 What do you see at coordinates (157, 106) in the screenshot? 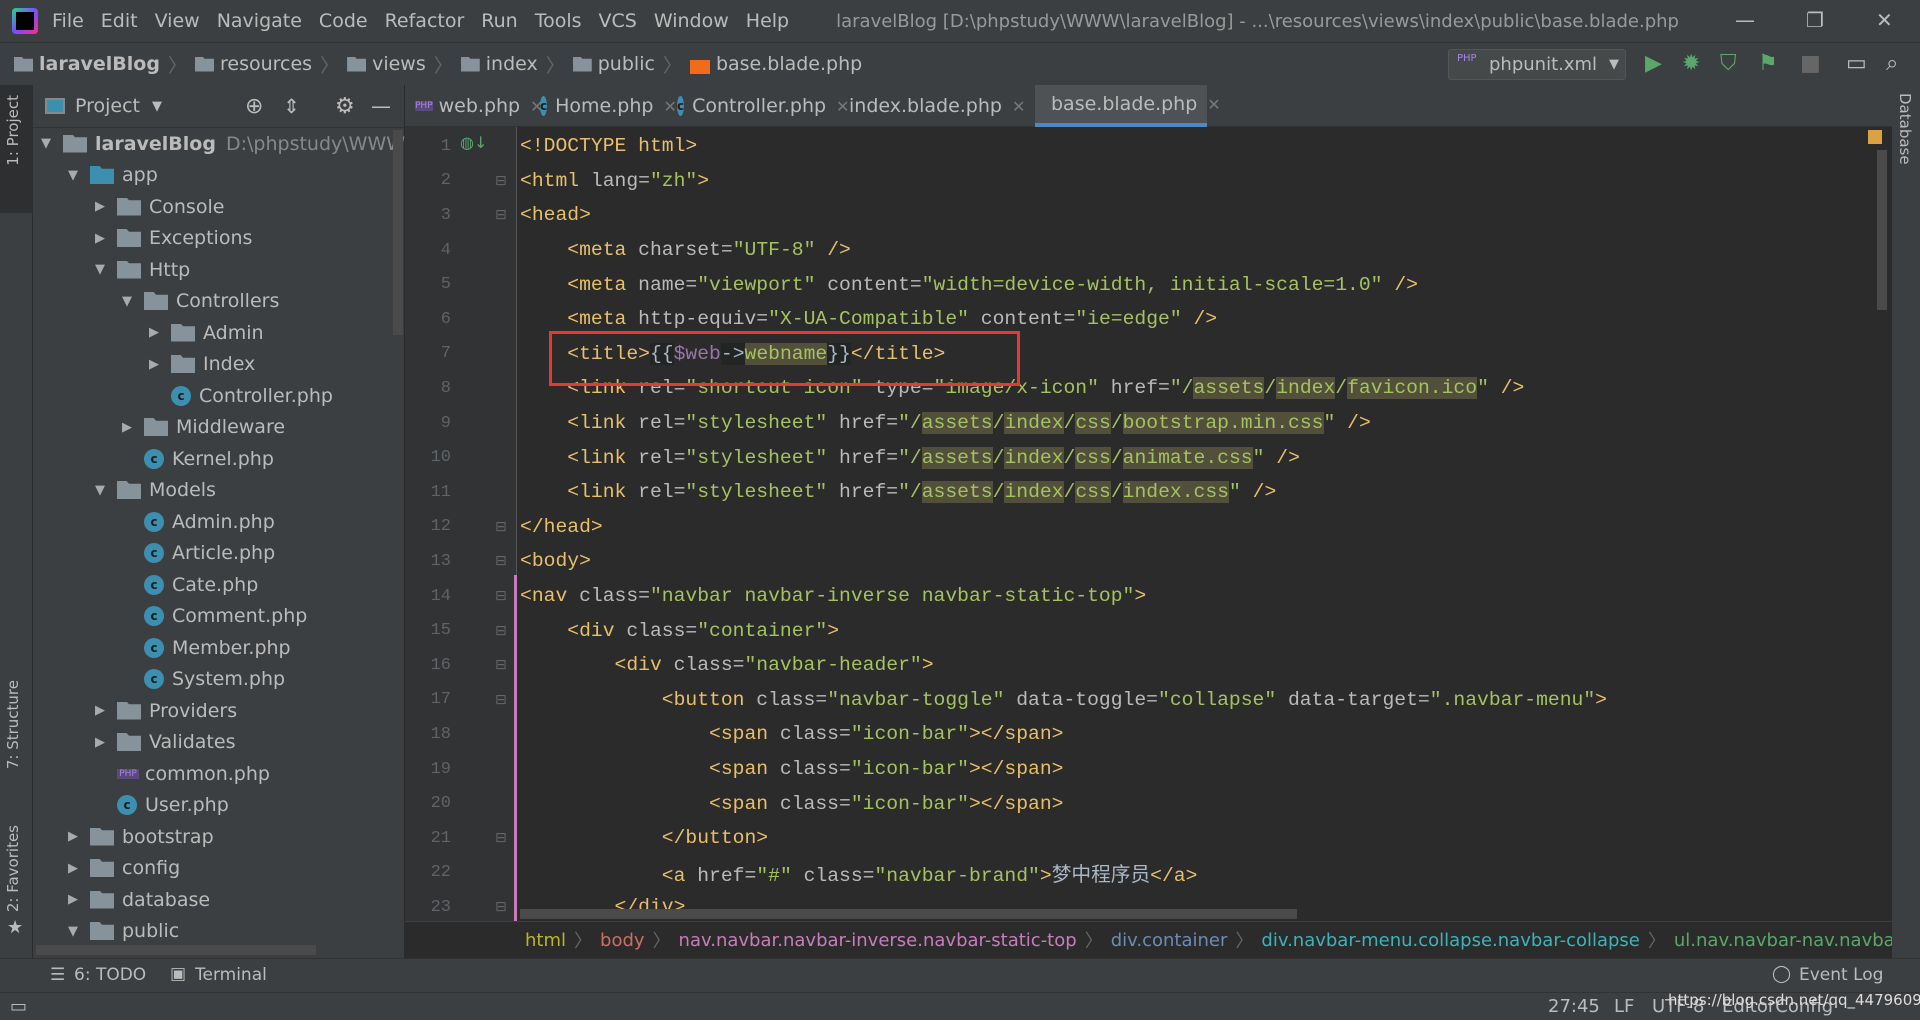
I see `chevron-down-icon: ▼` at bounding box center [157, 106].